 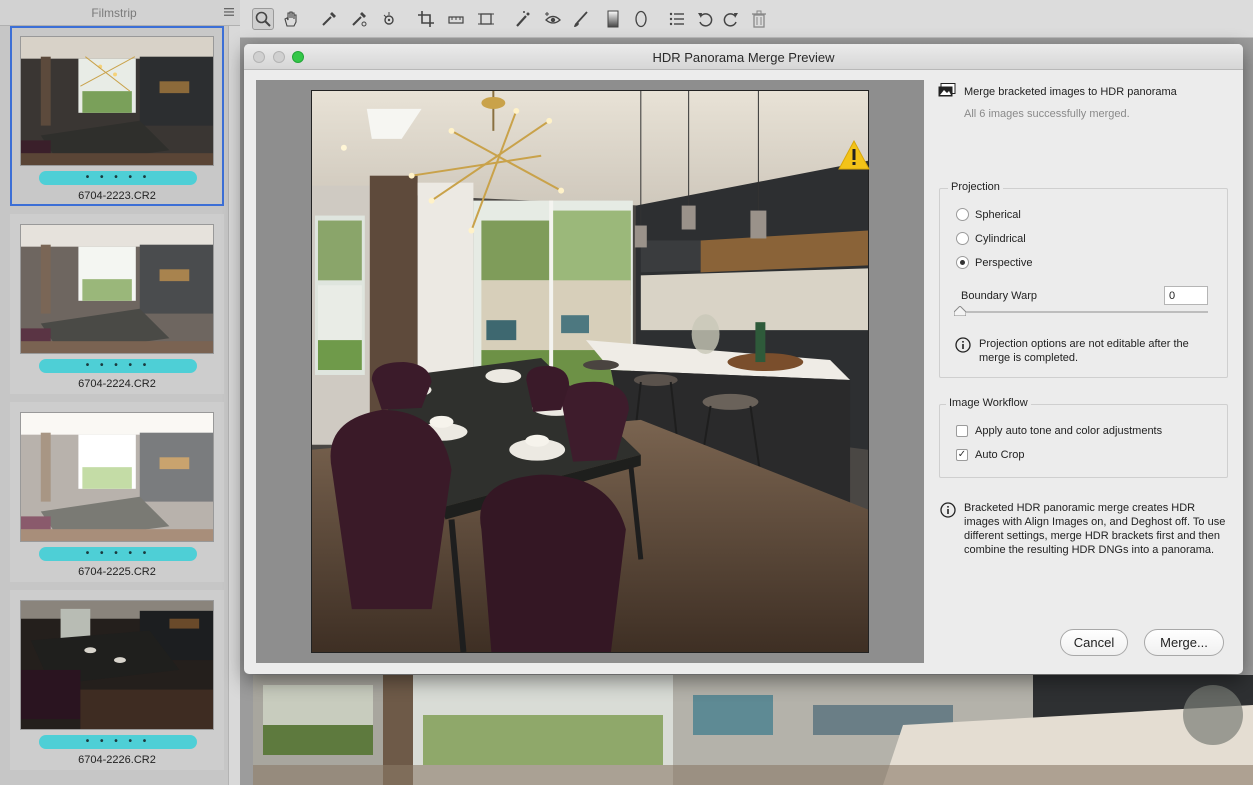 What do you see at coordinates (1000, 239) in the screenshot?
I see `cylindrical-label: Cylindrical` at bounding box center [1000, 239].